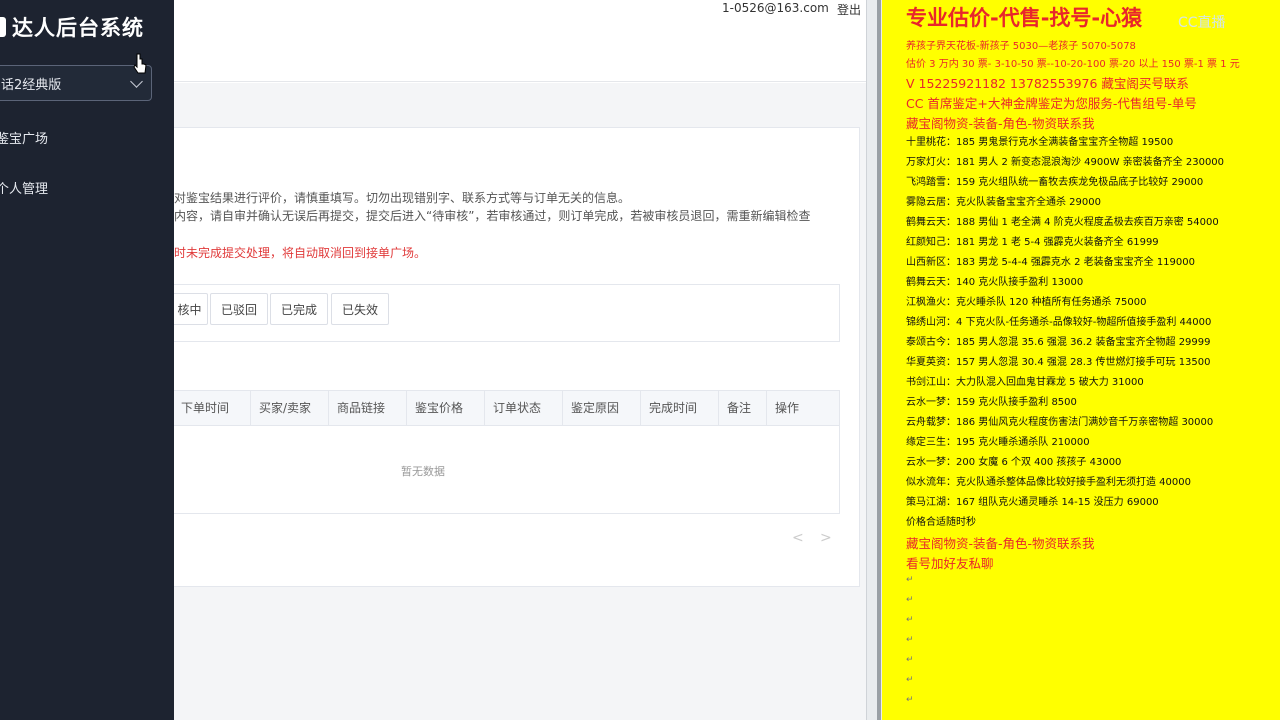 The image size is (1280, 720). What do you see at coordinates (140, 63) in the screenshot?
I see `mouse-cursor-icon` at bounding box center [140, 63].